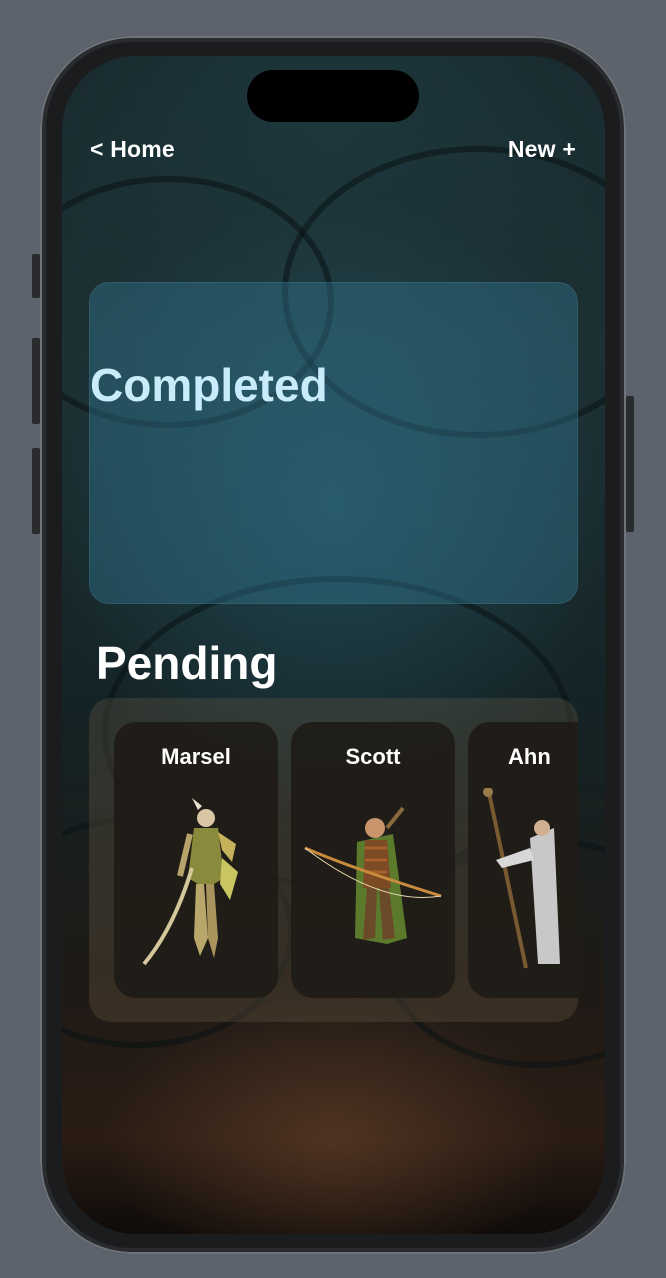  Describe the element at coordinates (521, 878) in the screenshot. I see `wizard-figure-icon` at that location.